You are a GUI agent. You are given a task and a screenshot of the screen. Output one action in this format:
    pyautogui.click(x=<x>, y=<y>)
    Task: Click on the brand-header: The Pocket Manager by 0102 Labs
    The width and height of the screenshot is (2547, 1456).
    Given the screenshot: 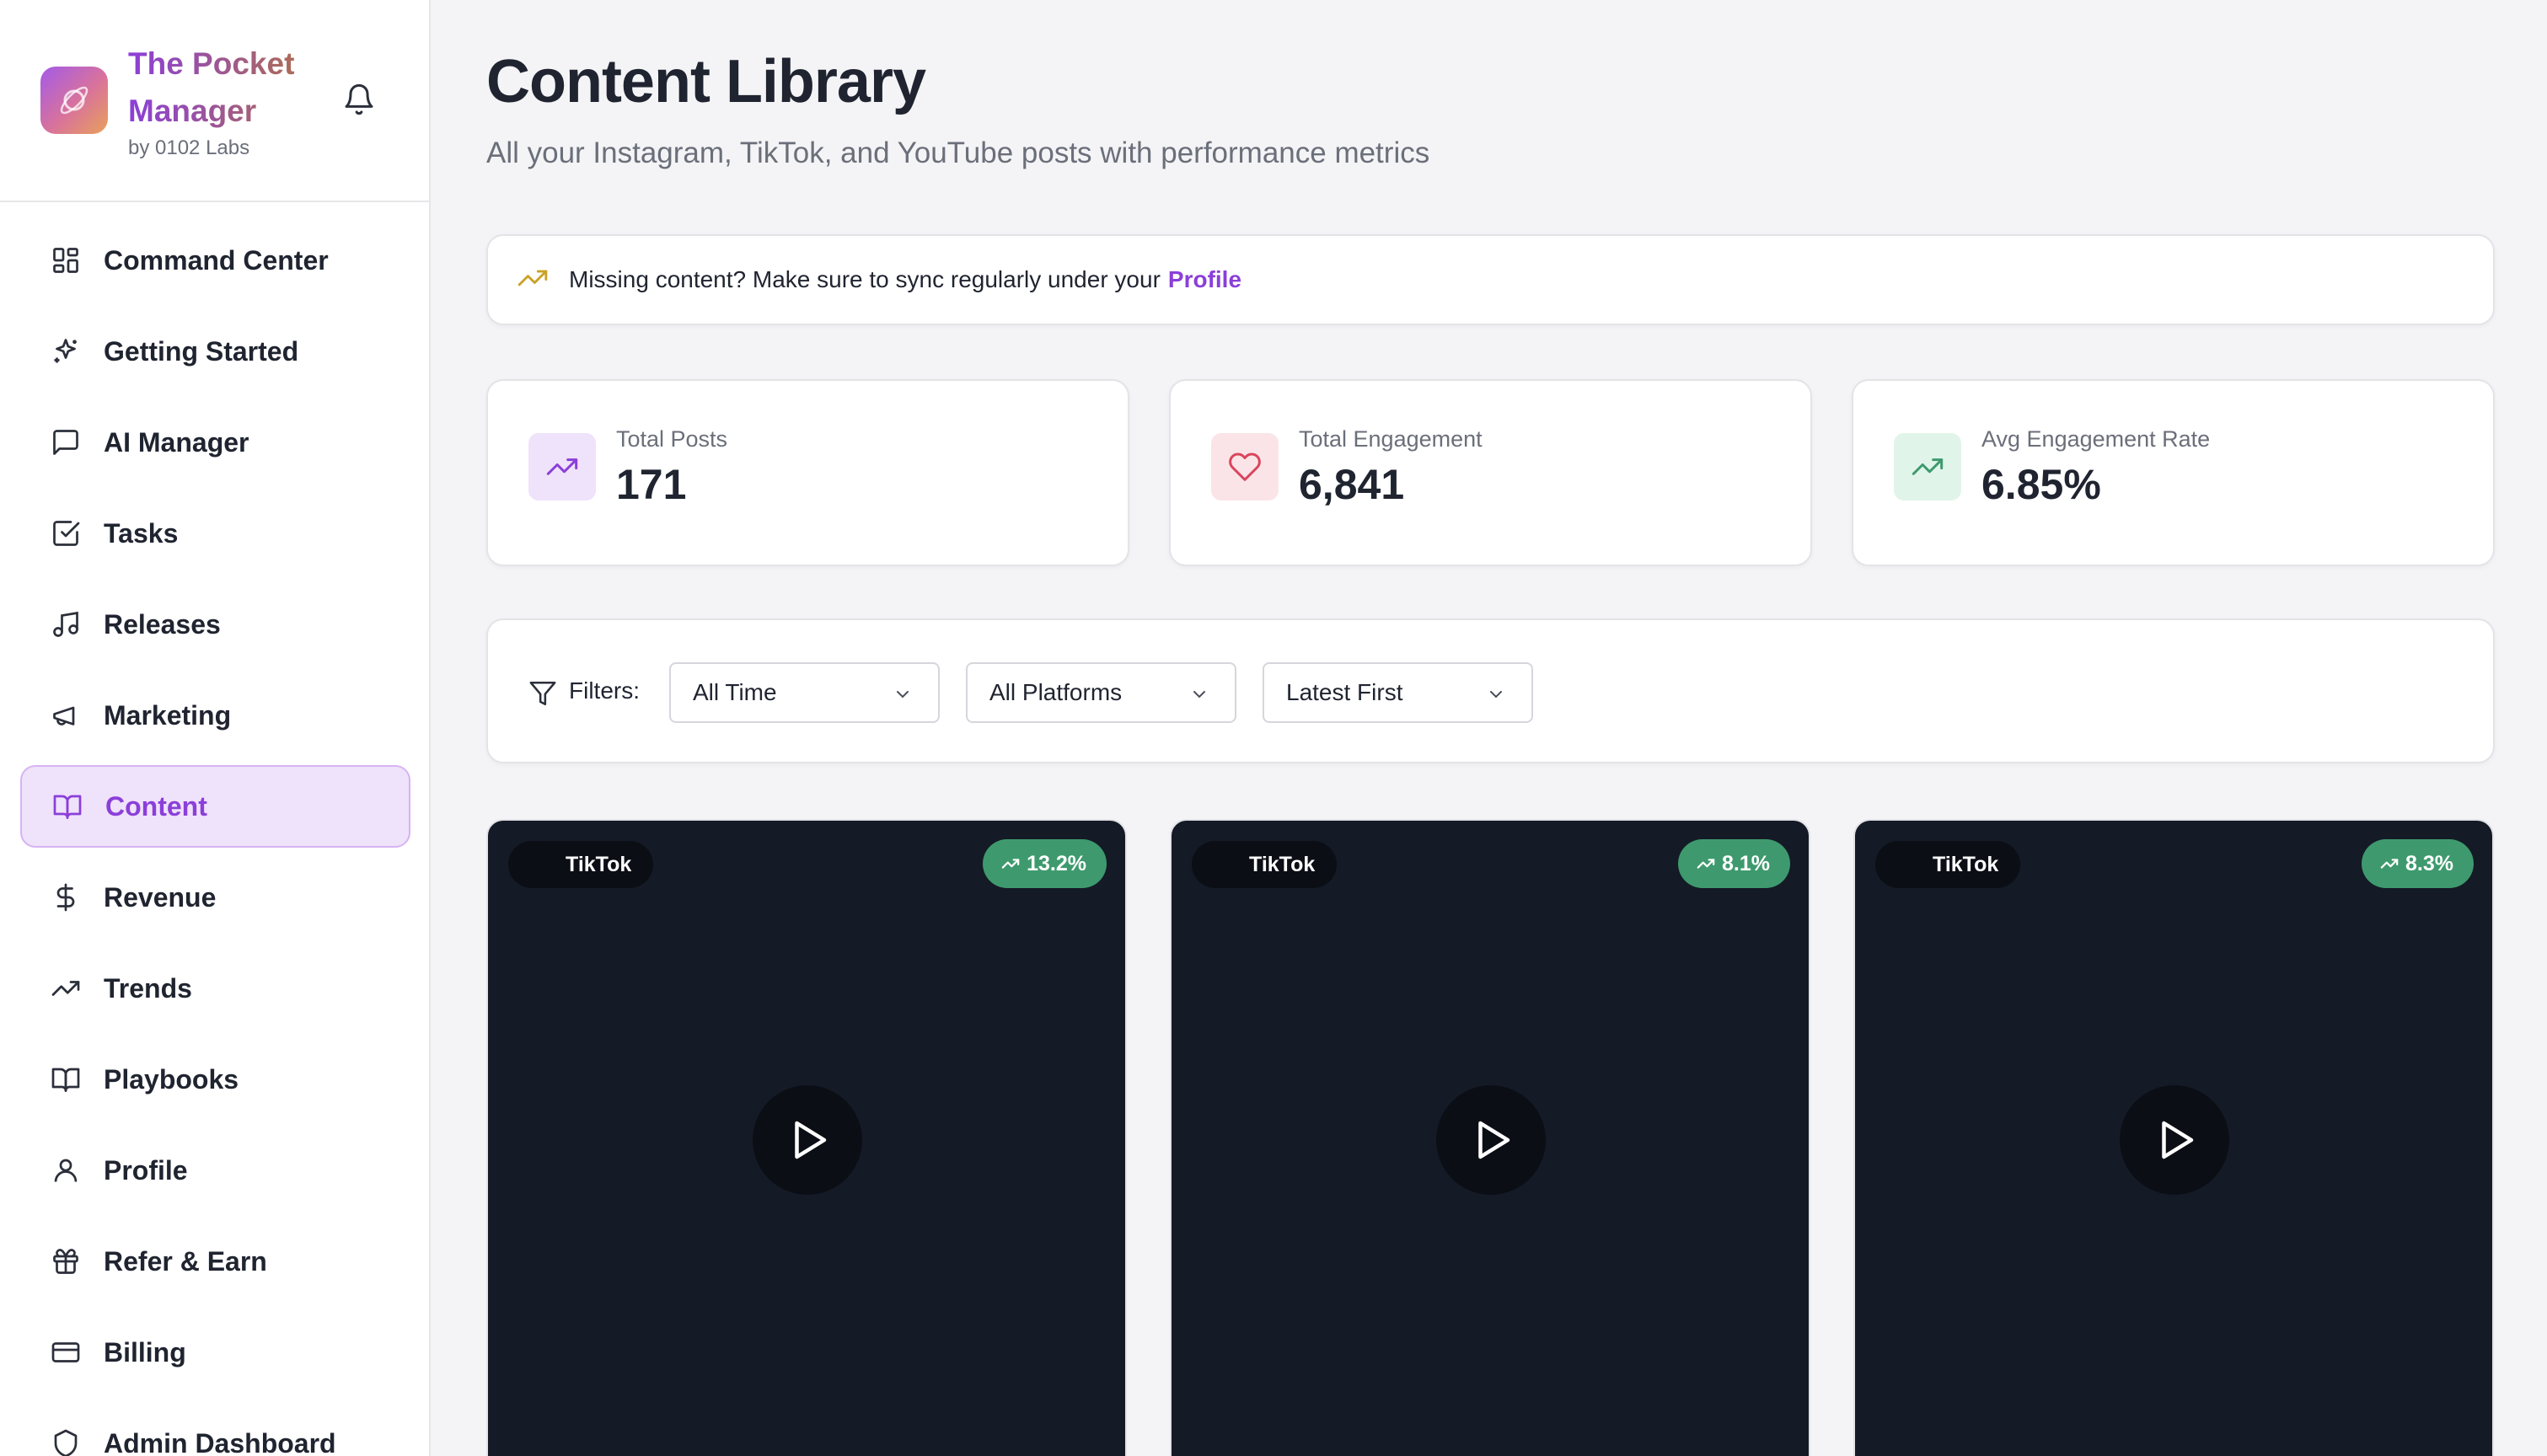 What is the action you would take?
    pyautogui.click(x=214, y=101)
    